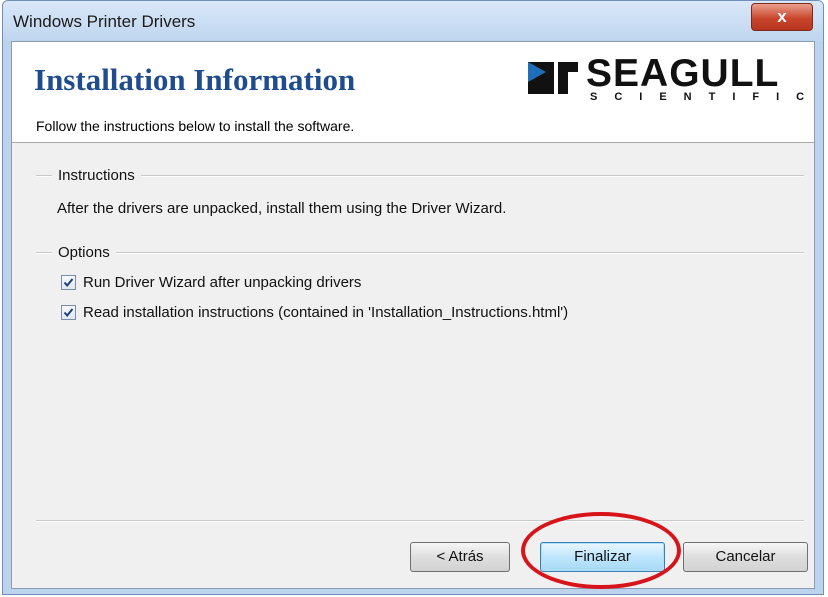 The height and width of the screenshot is (597, 828). What do you see at coordinates (683, 73) in the screenshot?
I see `logo-wordmark: SEAGULL` at bounding box center [683, 73].